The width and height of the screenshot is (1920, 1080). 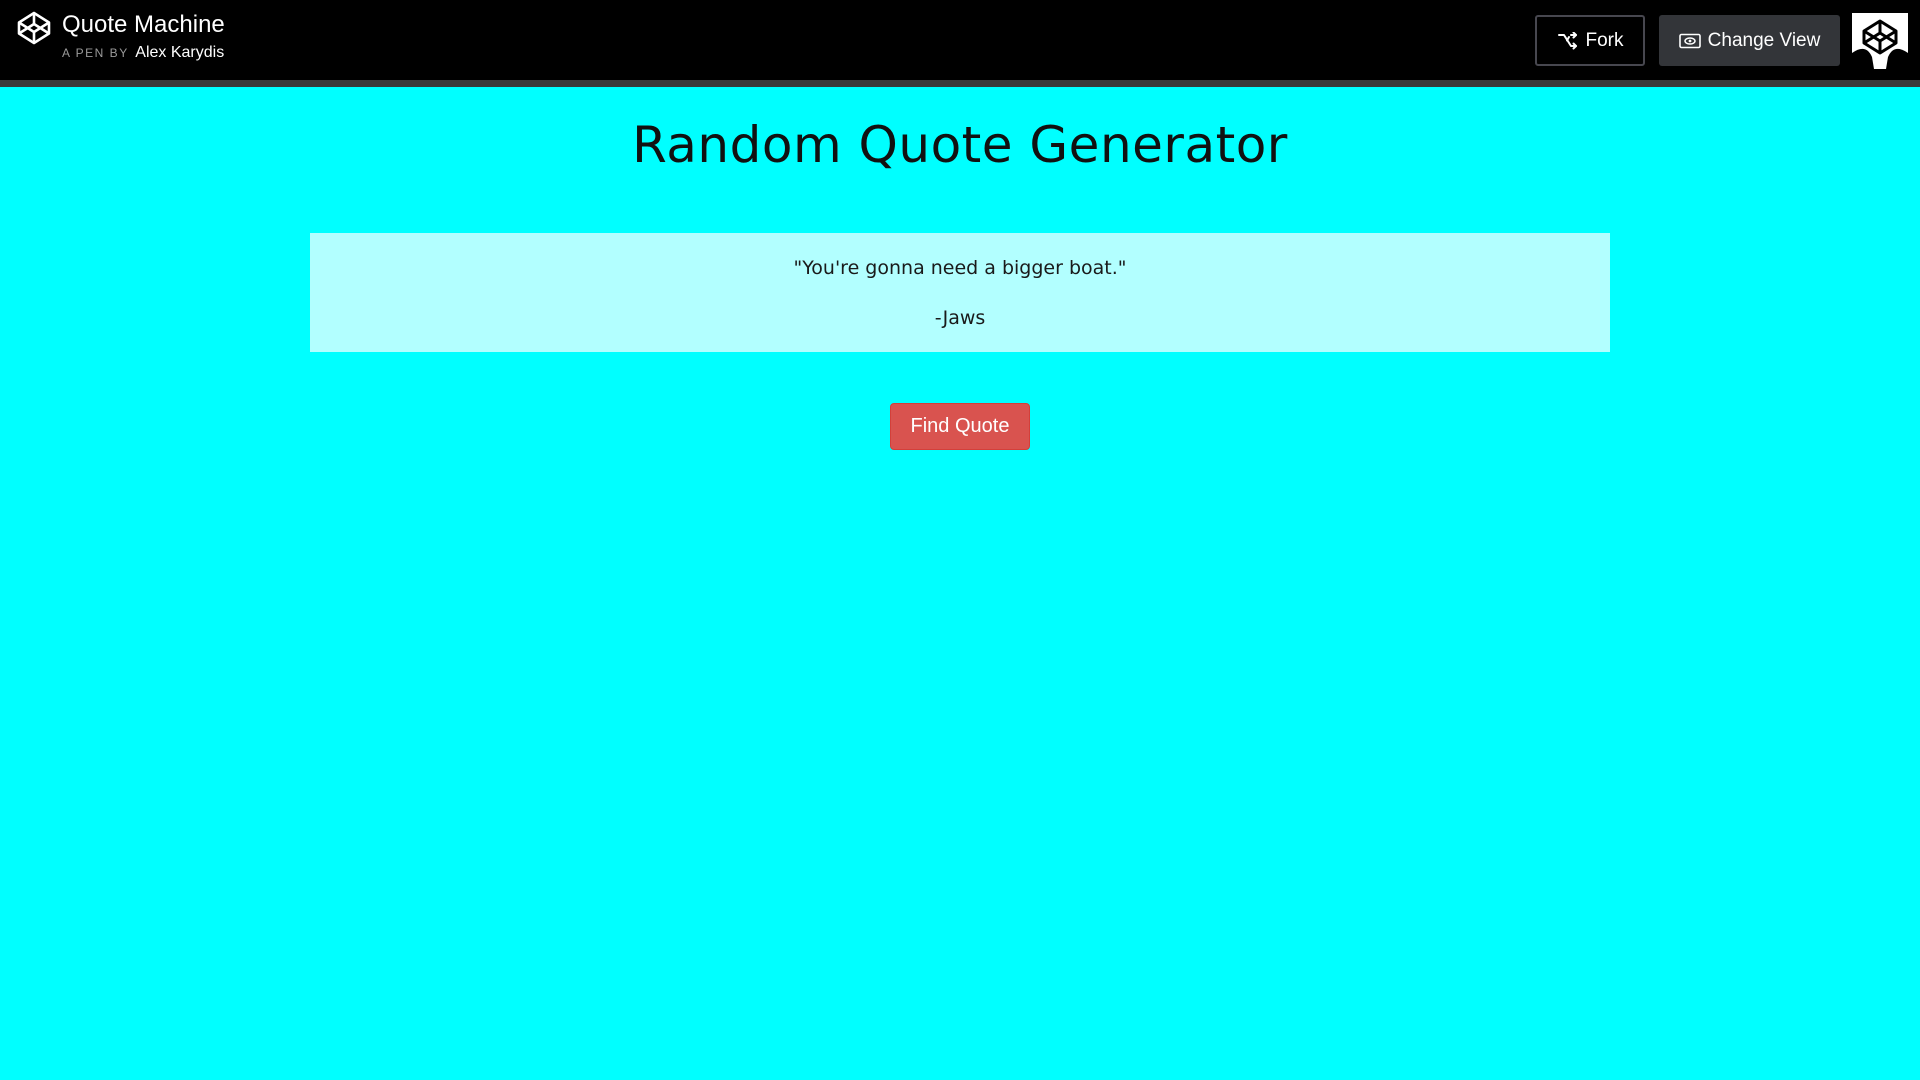 I want to click on find-quote-button: Find Quote, so click(x=960, y=426).